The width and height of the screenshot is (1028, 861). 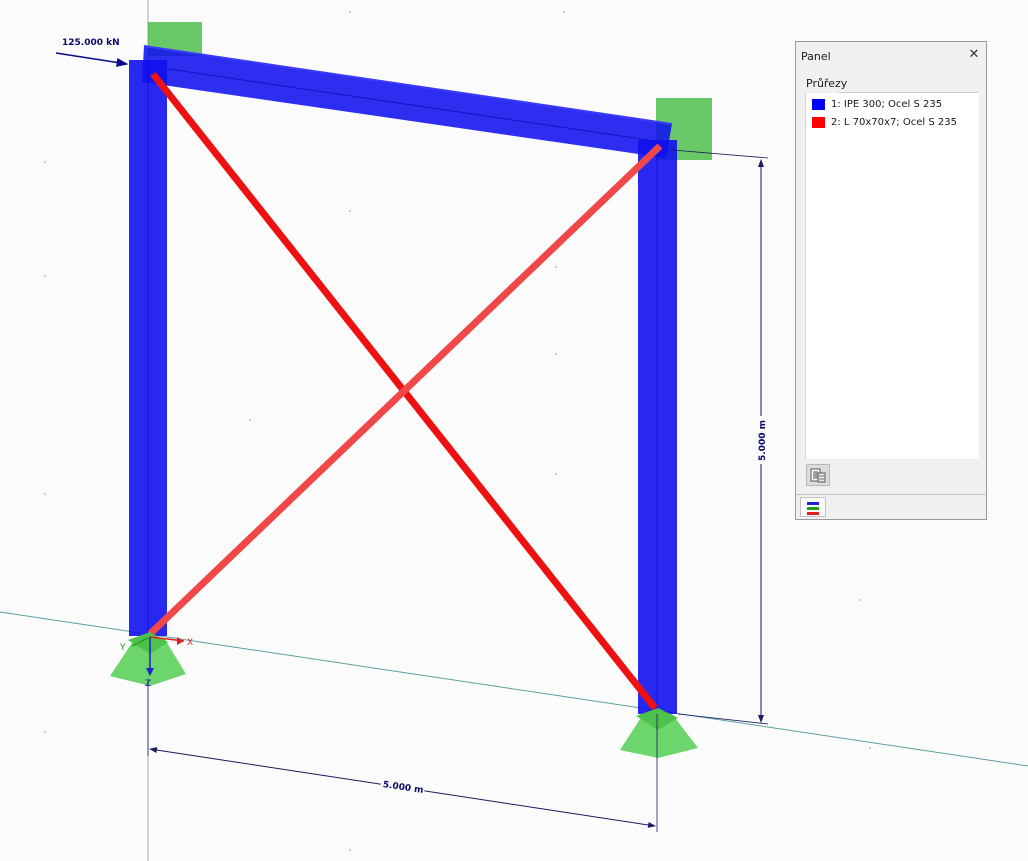 I want to click on panel-titlebar: Panel ✕, so click(x=891, y=56).